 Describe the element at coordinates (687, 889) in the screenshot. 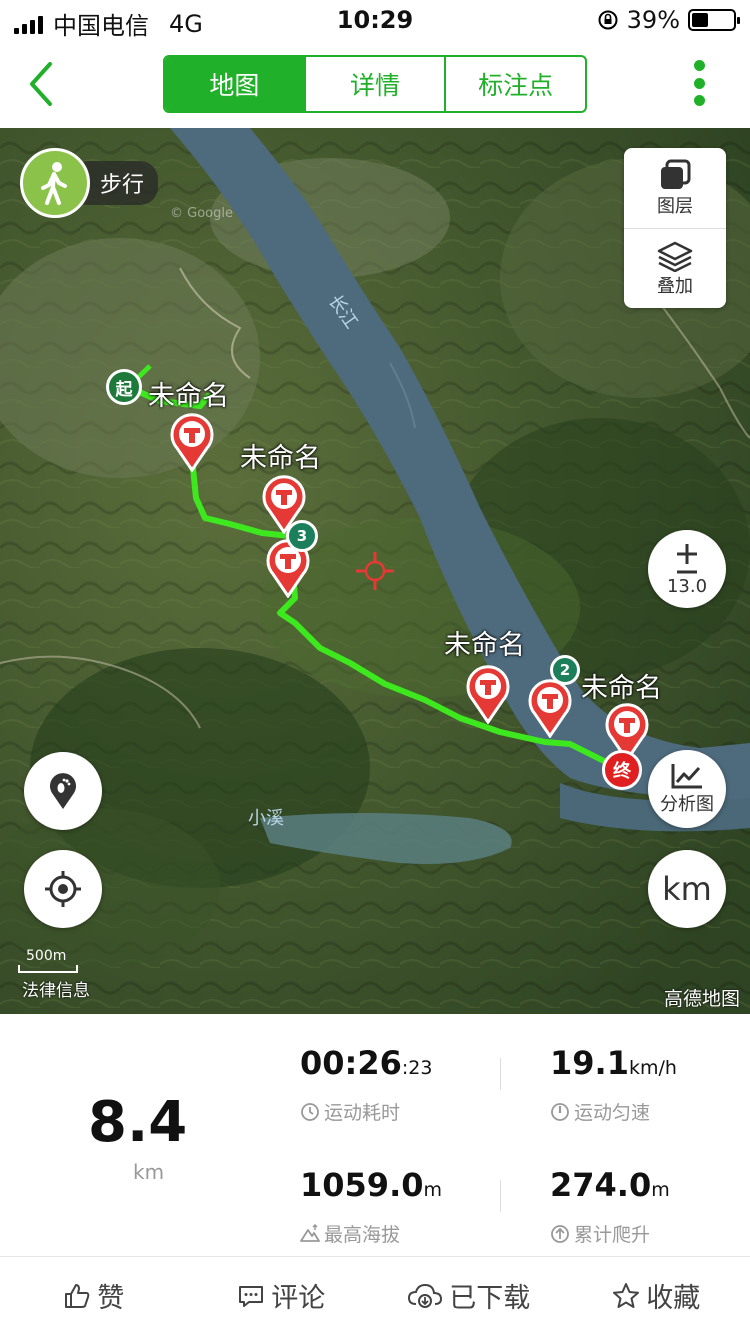

I see `unit-toggle-button: km` at that location.